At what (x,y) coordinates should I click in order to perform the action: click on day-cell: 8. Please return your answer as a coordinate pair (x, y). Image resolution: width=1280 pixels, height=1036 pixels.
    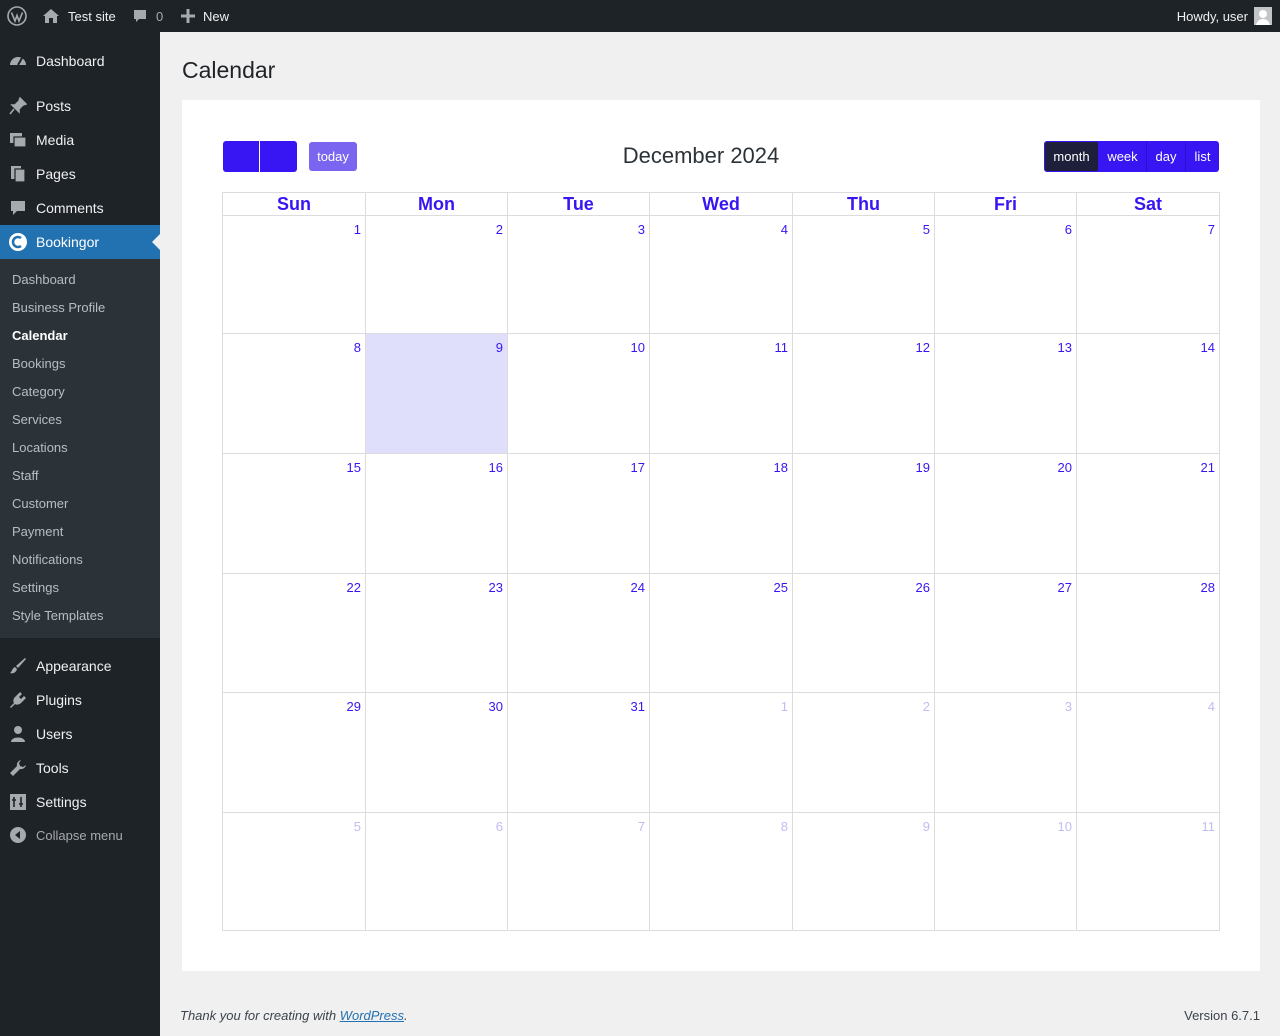
    Looking at the image, I should click on (721, 872).